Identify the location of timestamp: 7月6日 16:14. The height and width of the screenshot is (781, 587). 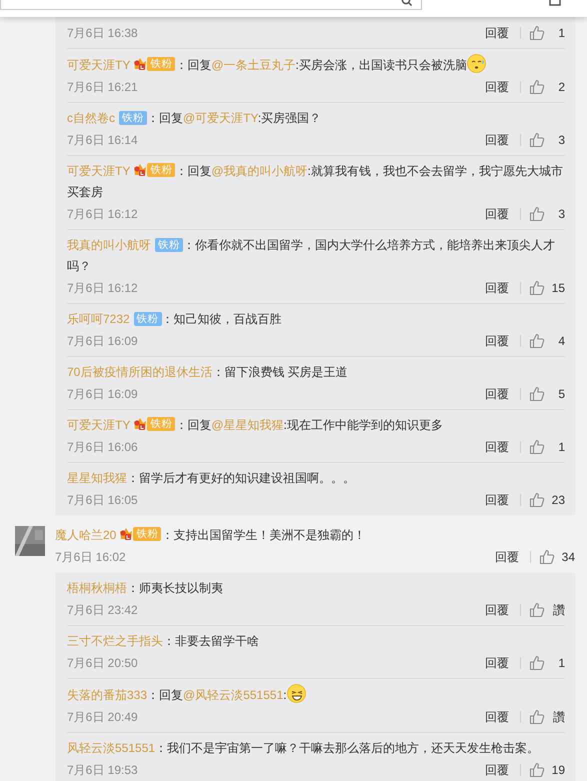
(103, 140).